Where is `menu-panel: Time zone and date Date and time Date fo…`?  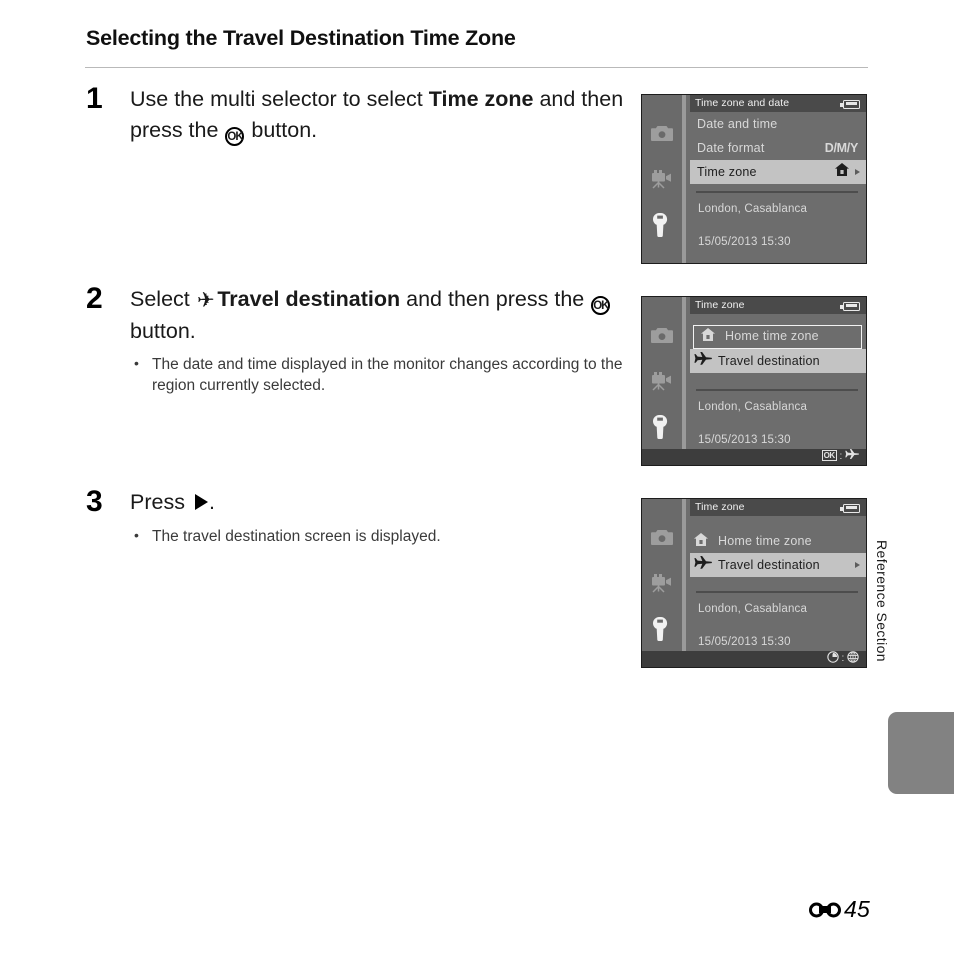
menu-panel: Time zone and date Date and time Date fo… is located at coordinates (778, 179).